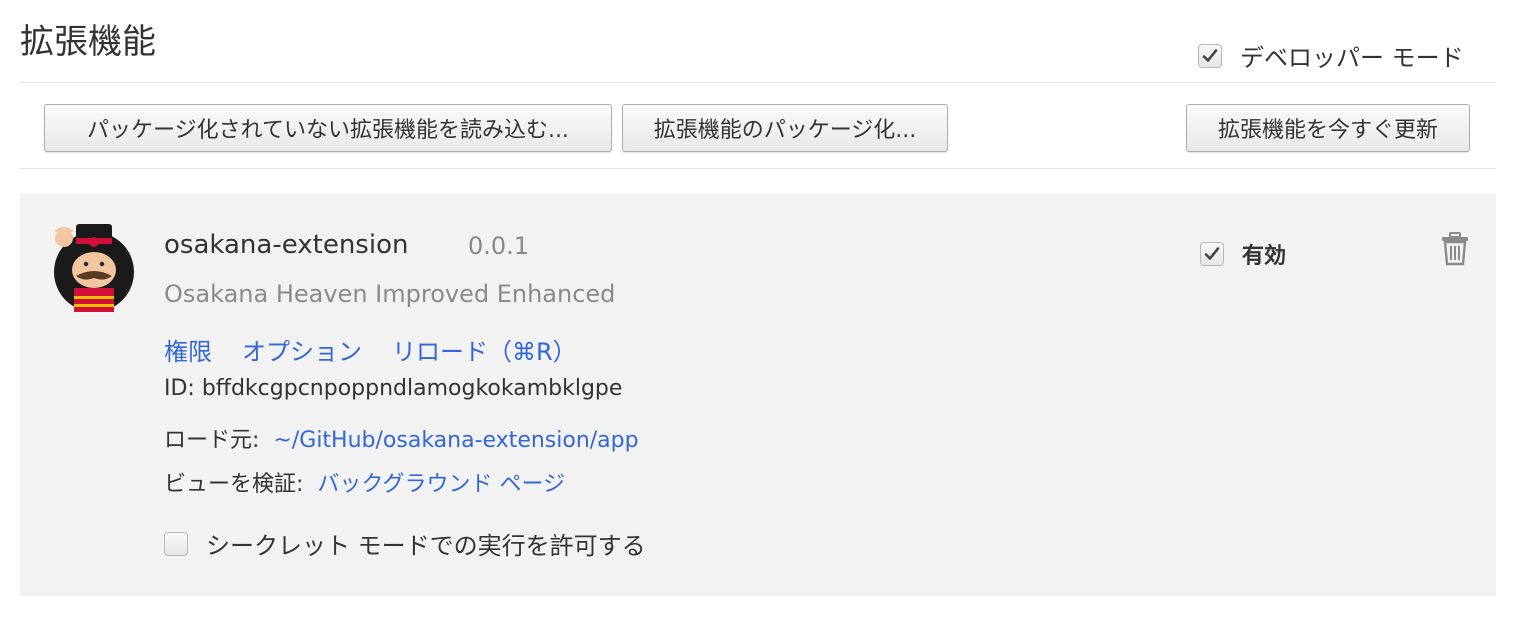 The height and width of the screenshot is (624, 1528). I want to click on developer-mode-checkbox, so click(1210, 55).